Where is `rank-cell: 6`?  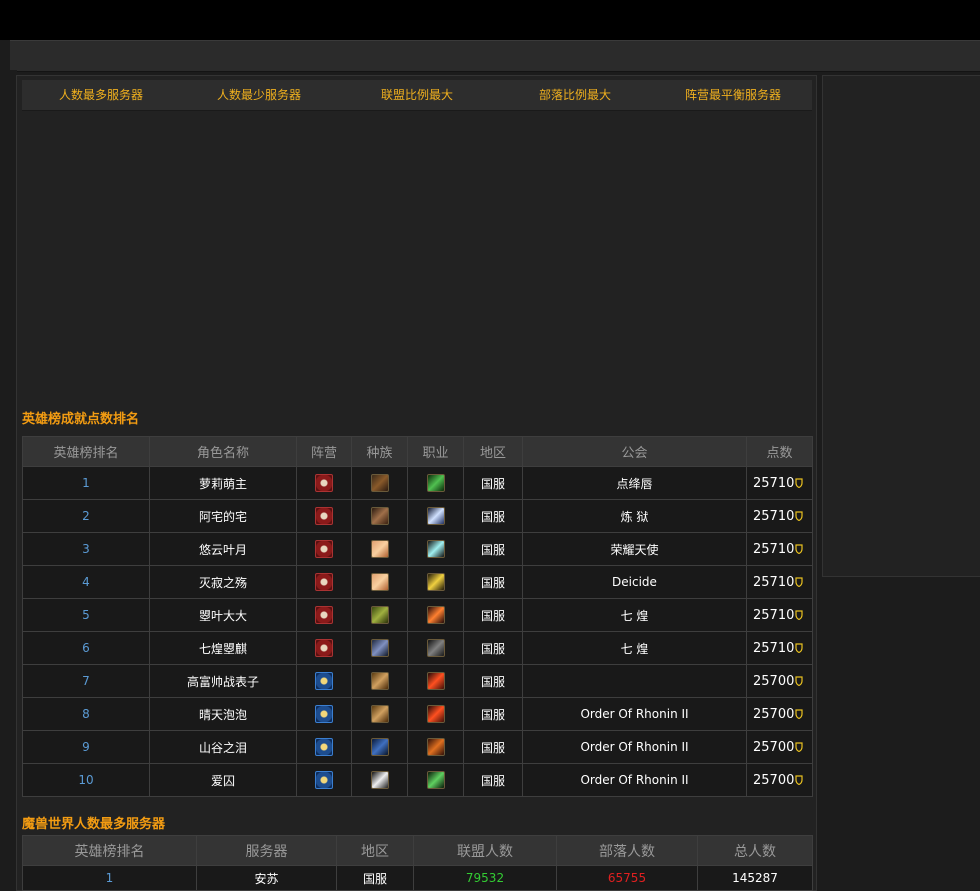 rank-cell: 6 is located at coordinates (86, 648).